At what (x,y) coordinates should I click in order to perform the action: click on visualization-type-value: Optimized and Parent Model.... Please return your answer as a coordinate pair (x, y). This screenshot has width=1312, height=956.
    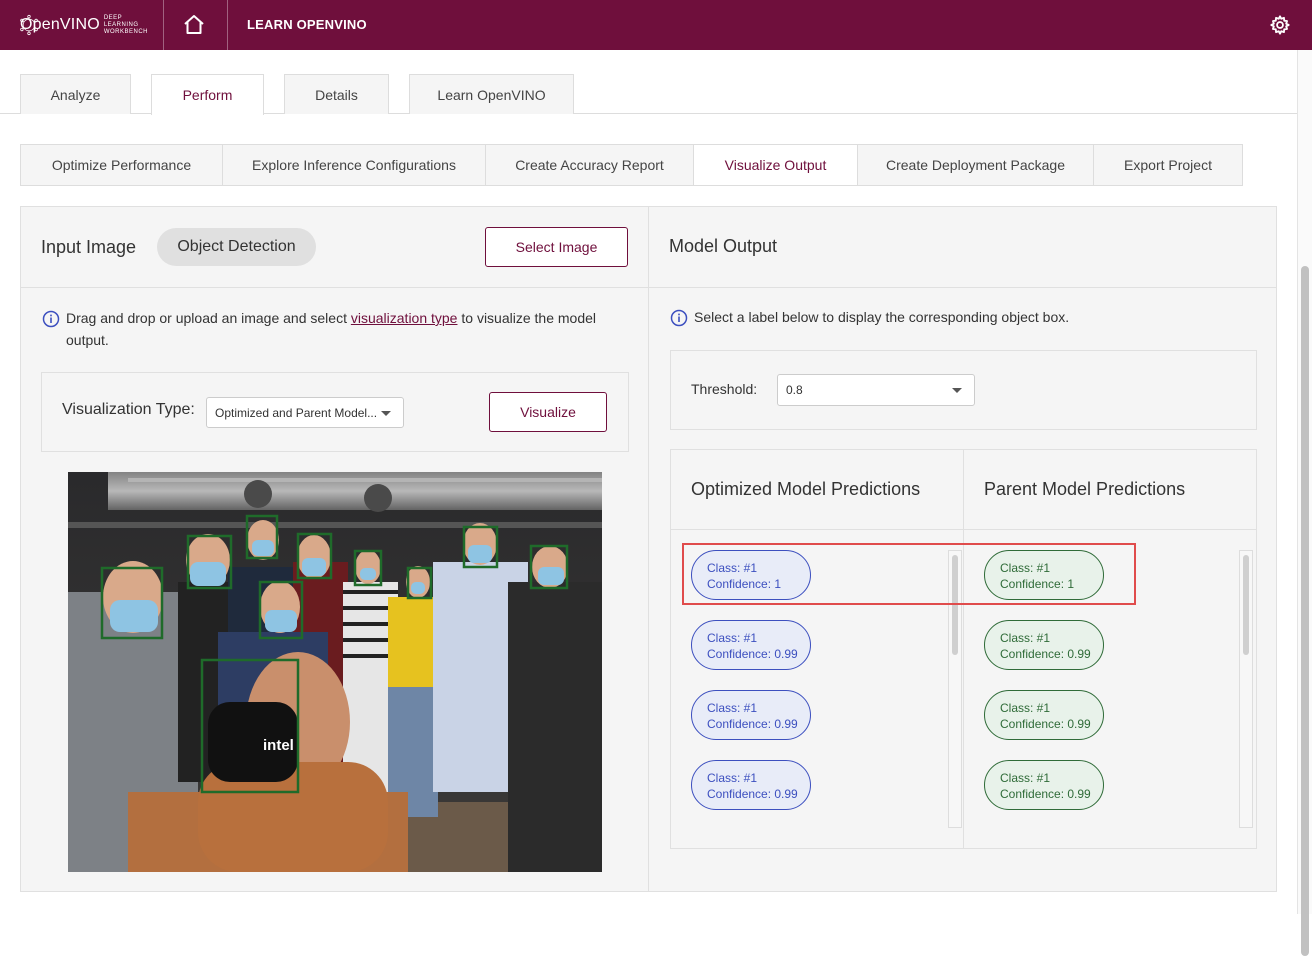
    Looking at the image, I should click on (296, 412).